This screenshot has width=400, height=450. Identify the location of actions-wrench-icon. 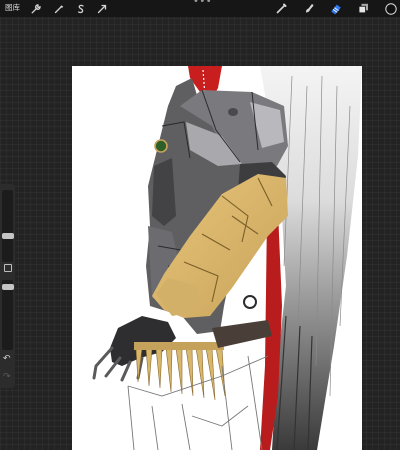
(36, 8).